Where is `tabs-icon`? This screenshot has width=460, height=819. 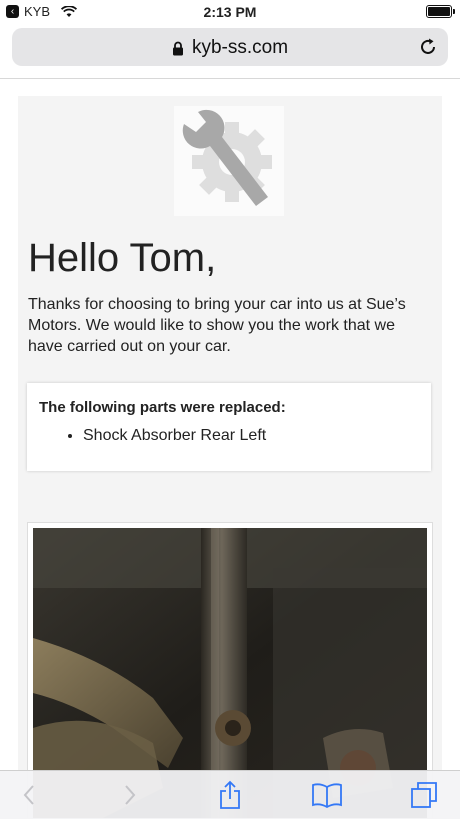
tabs-icon is located at coordinates (424, 795).